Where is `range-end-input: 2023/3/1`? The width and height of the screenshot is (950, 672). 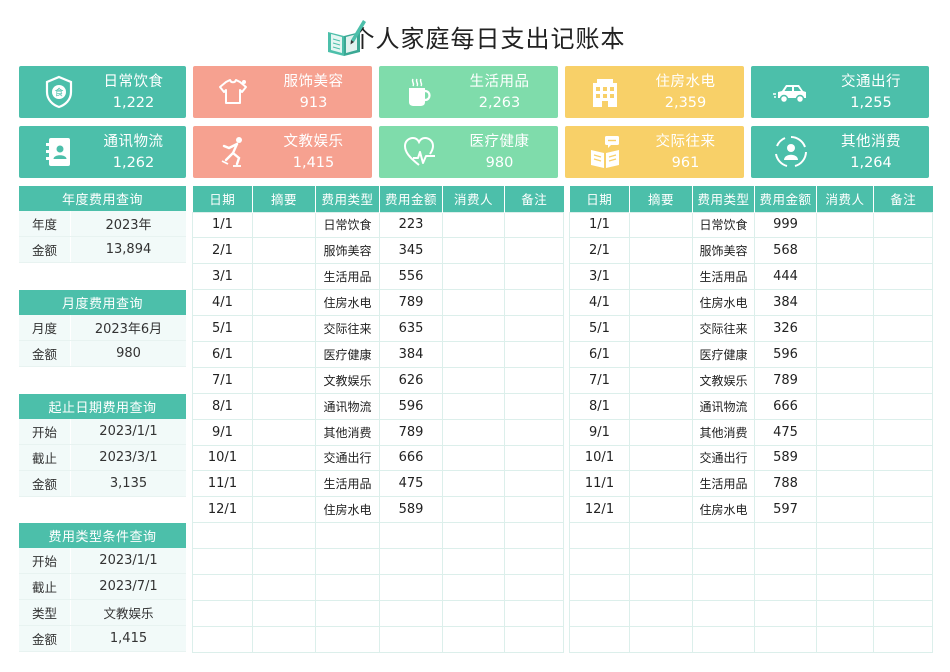
range-end-input: 2023/3/1 is located at coordinates (128, 457).